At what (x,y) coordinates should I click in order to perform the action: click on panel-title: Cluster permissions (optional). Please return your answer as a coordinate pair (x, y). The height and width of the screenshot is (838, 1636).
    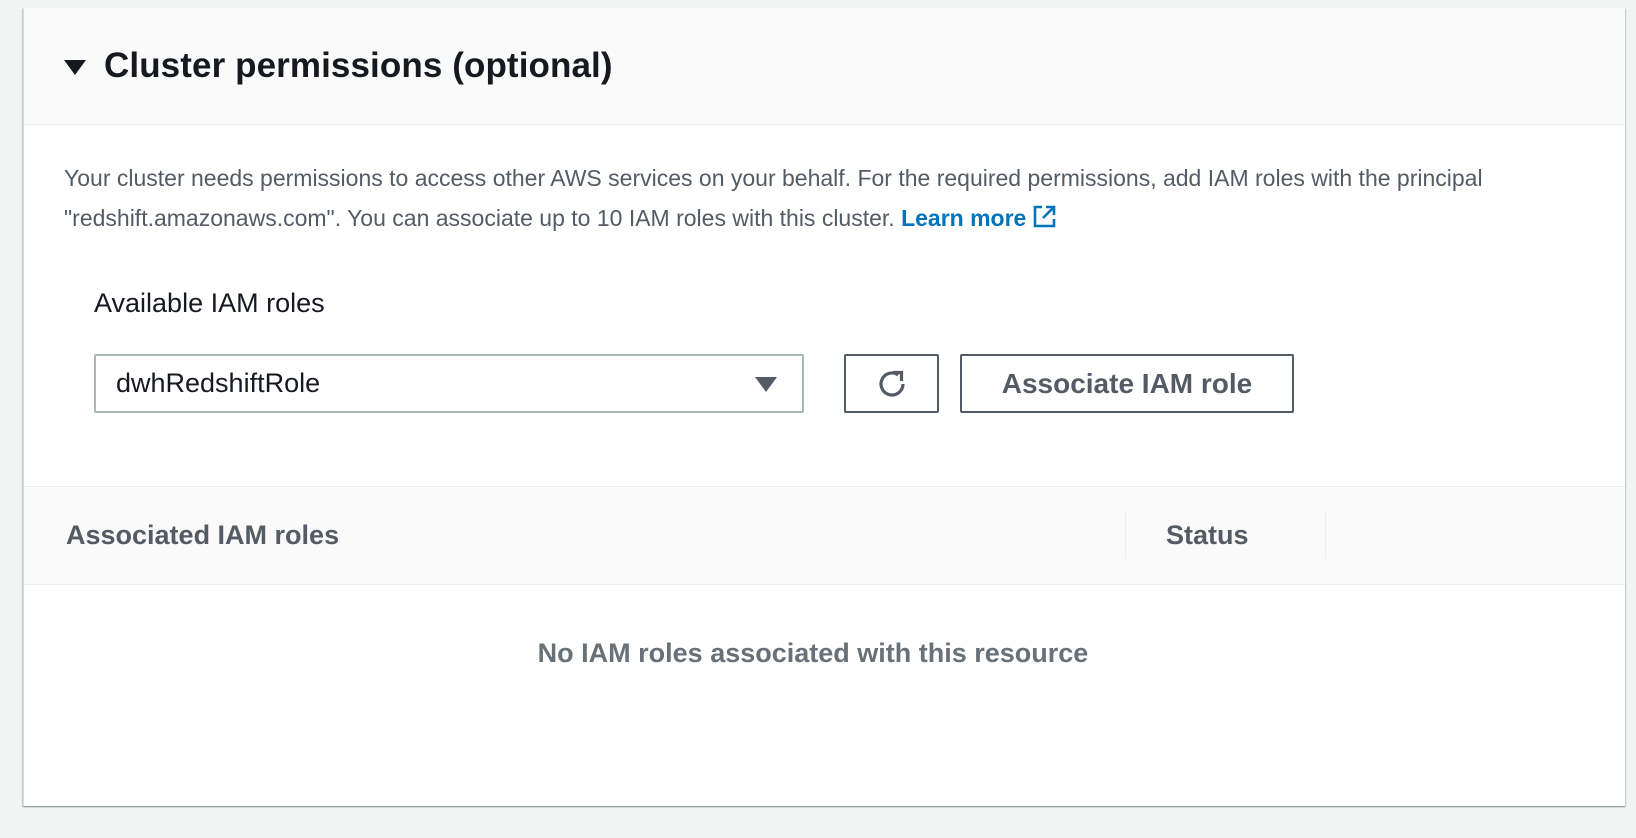
    Looking at the image, I should click on (358, 65).